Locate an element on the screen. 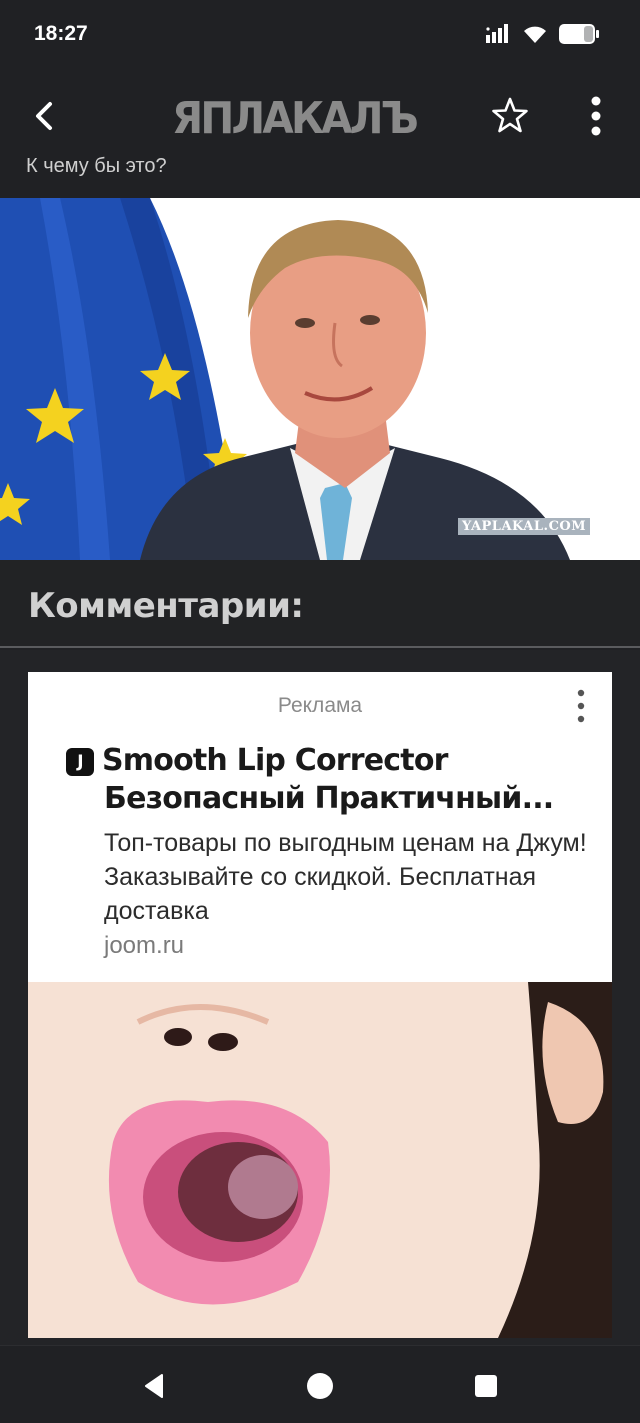 The image size is (640, 1423). joom-brand-icon: J is located at coordinates (80, 762).